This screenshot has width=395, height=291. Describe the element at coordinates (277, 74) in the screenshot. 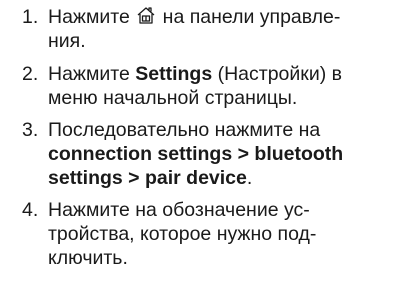

I see `text-segment: (Настройки) в` at that location.